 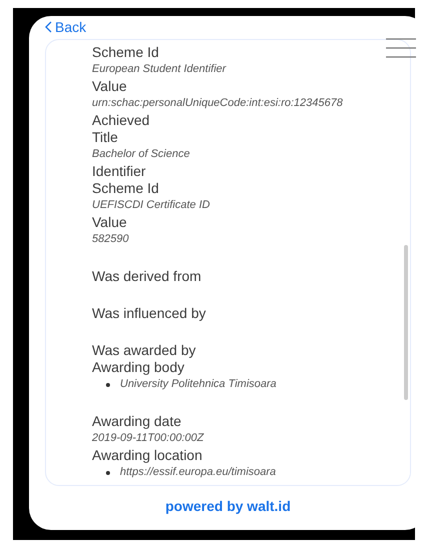 I want to click on scrollbar-thumb, so click(x=406, y=322).